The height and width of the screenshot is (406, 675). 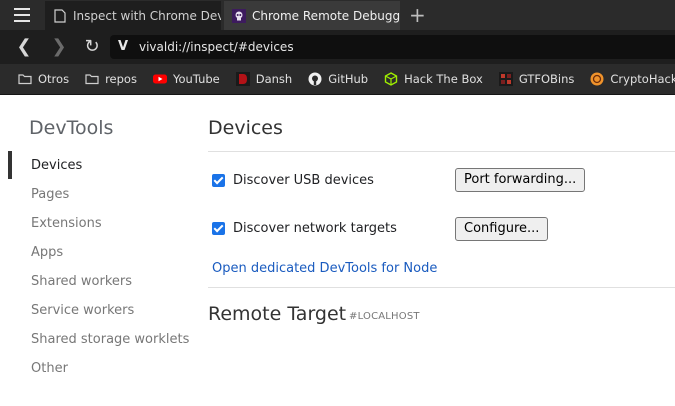 I want to click on menu-icon, so click(x=22, y=15).